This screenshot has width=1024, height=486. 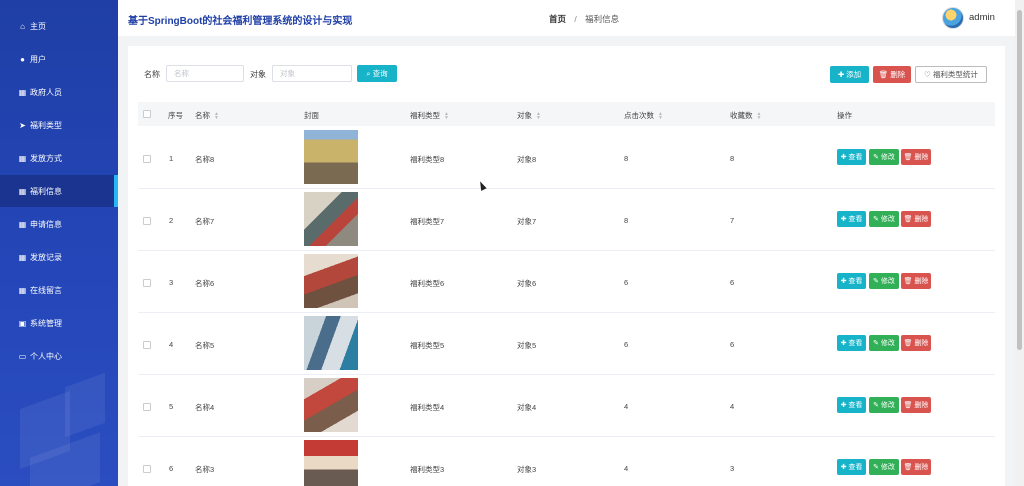 I want to click on row-favorites: 3, so click(x=732, y=468).